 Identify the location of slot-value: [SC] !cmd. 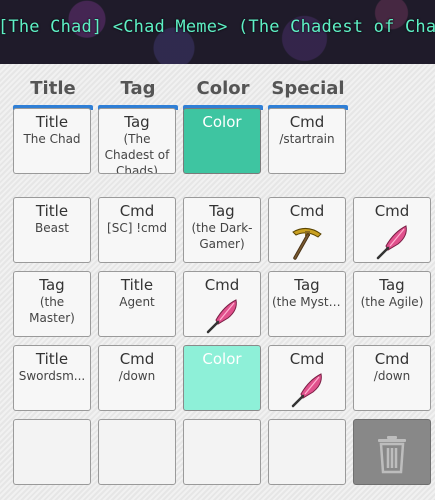
(137, 228).